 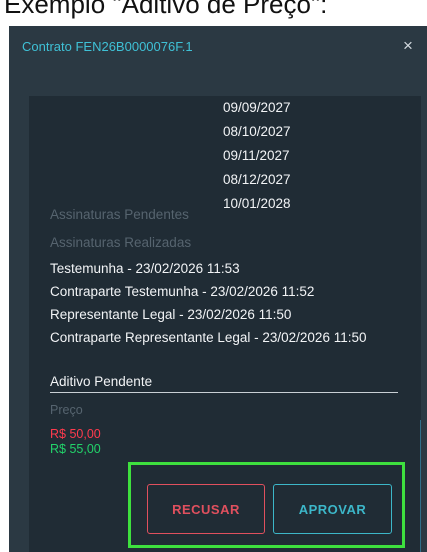 I want to click on date-item: 08/12/2027, so click(x=257, y=179).